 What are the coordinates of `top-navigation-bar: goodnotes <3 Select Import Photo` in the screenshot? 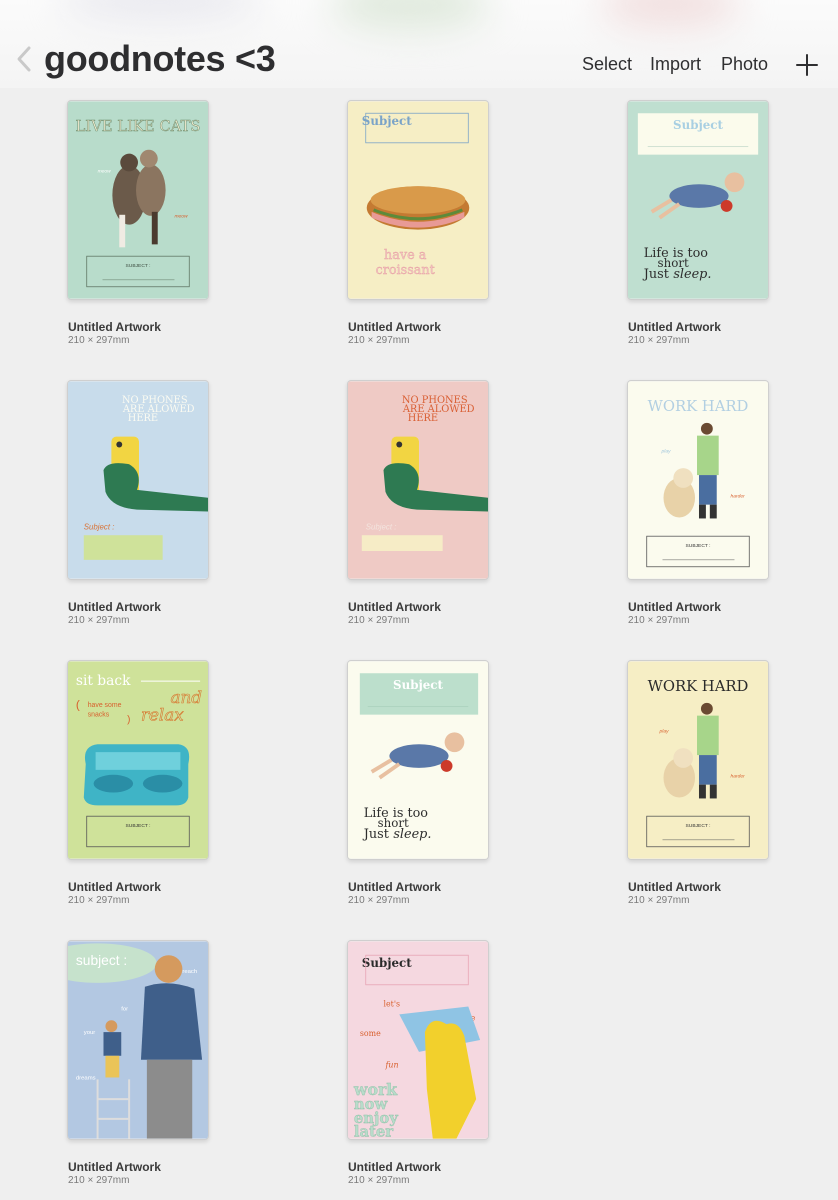 It's located at (419, 44).